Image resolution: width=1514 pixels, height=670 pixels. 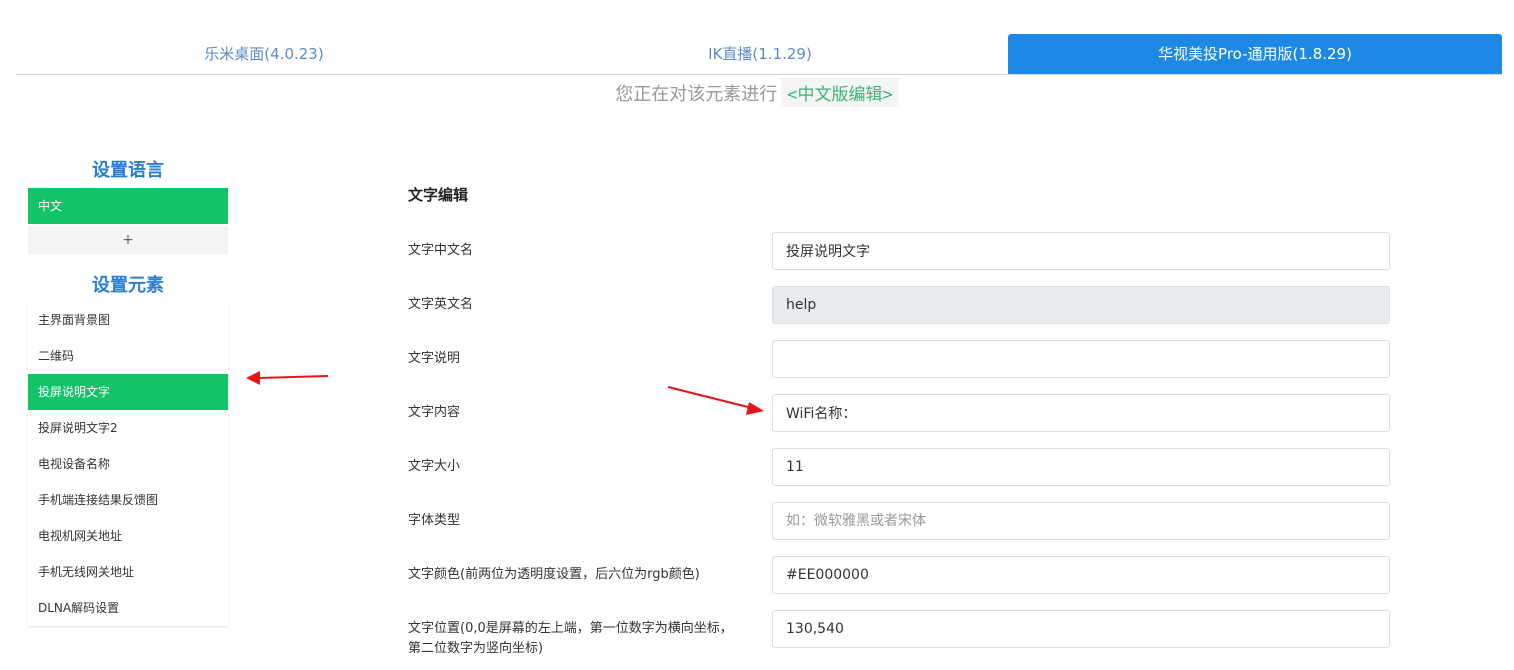 What do you see at coordinates (1081, 359) in the screenshot?
I see `description-input` at bounding box center [1081, 359].